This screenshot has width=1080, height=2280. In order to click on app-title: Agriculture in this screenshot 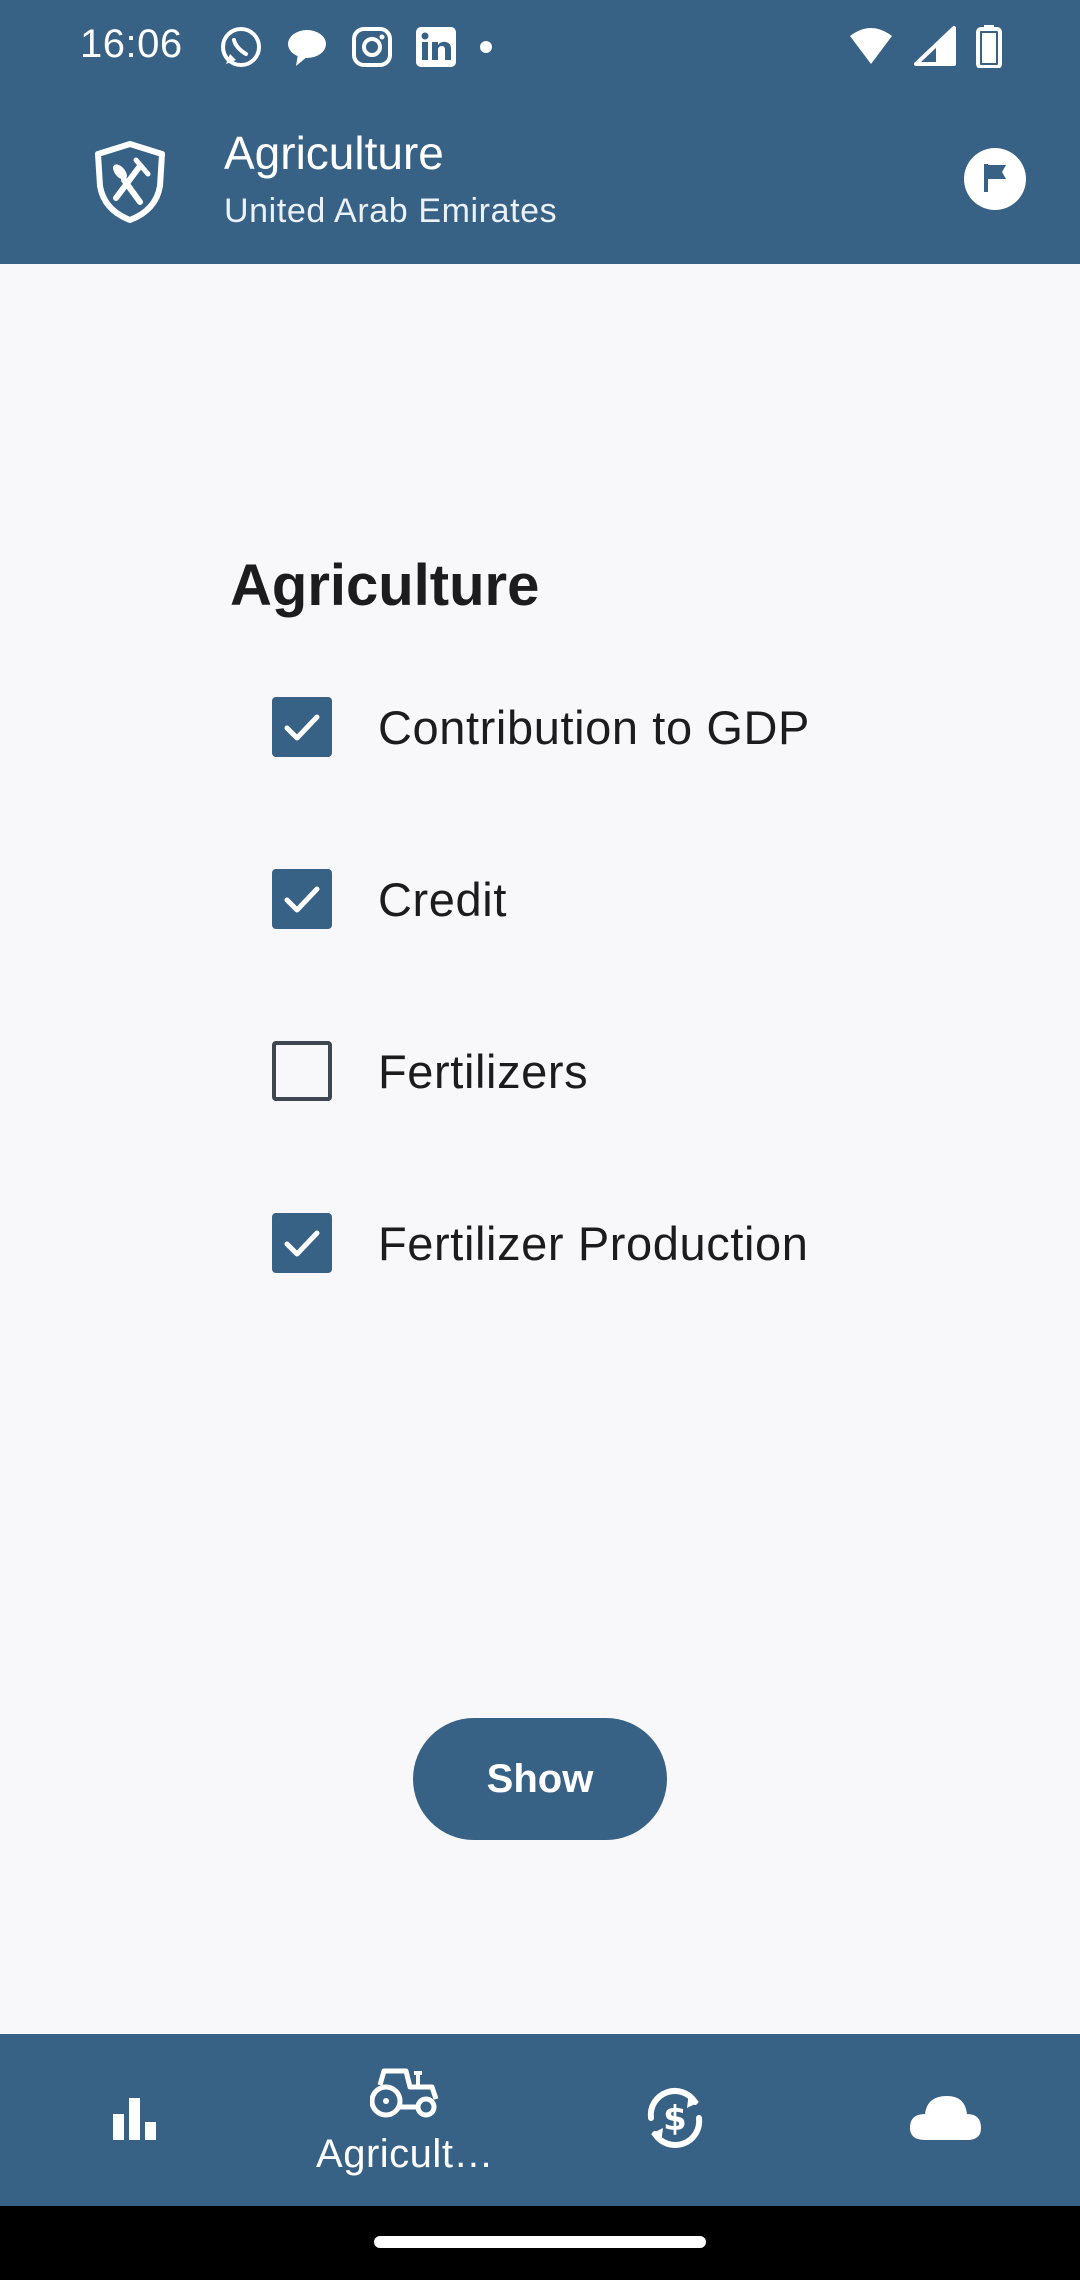, I will do `click(334, 153)`.